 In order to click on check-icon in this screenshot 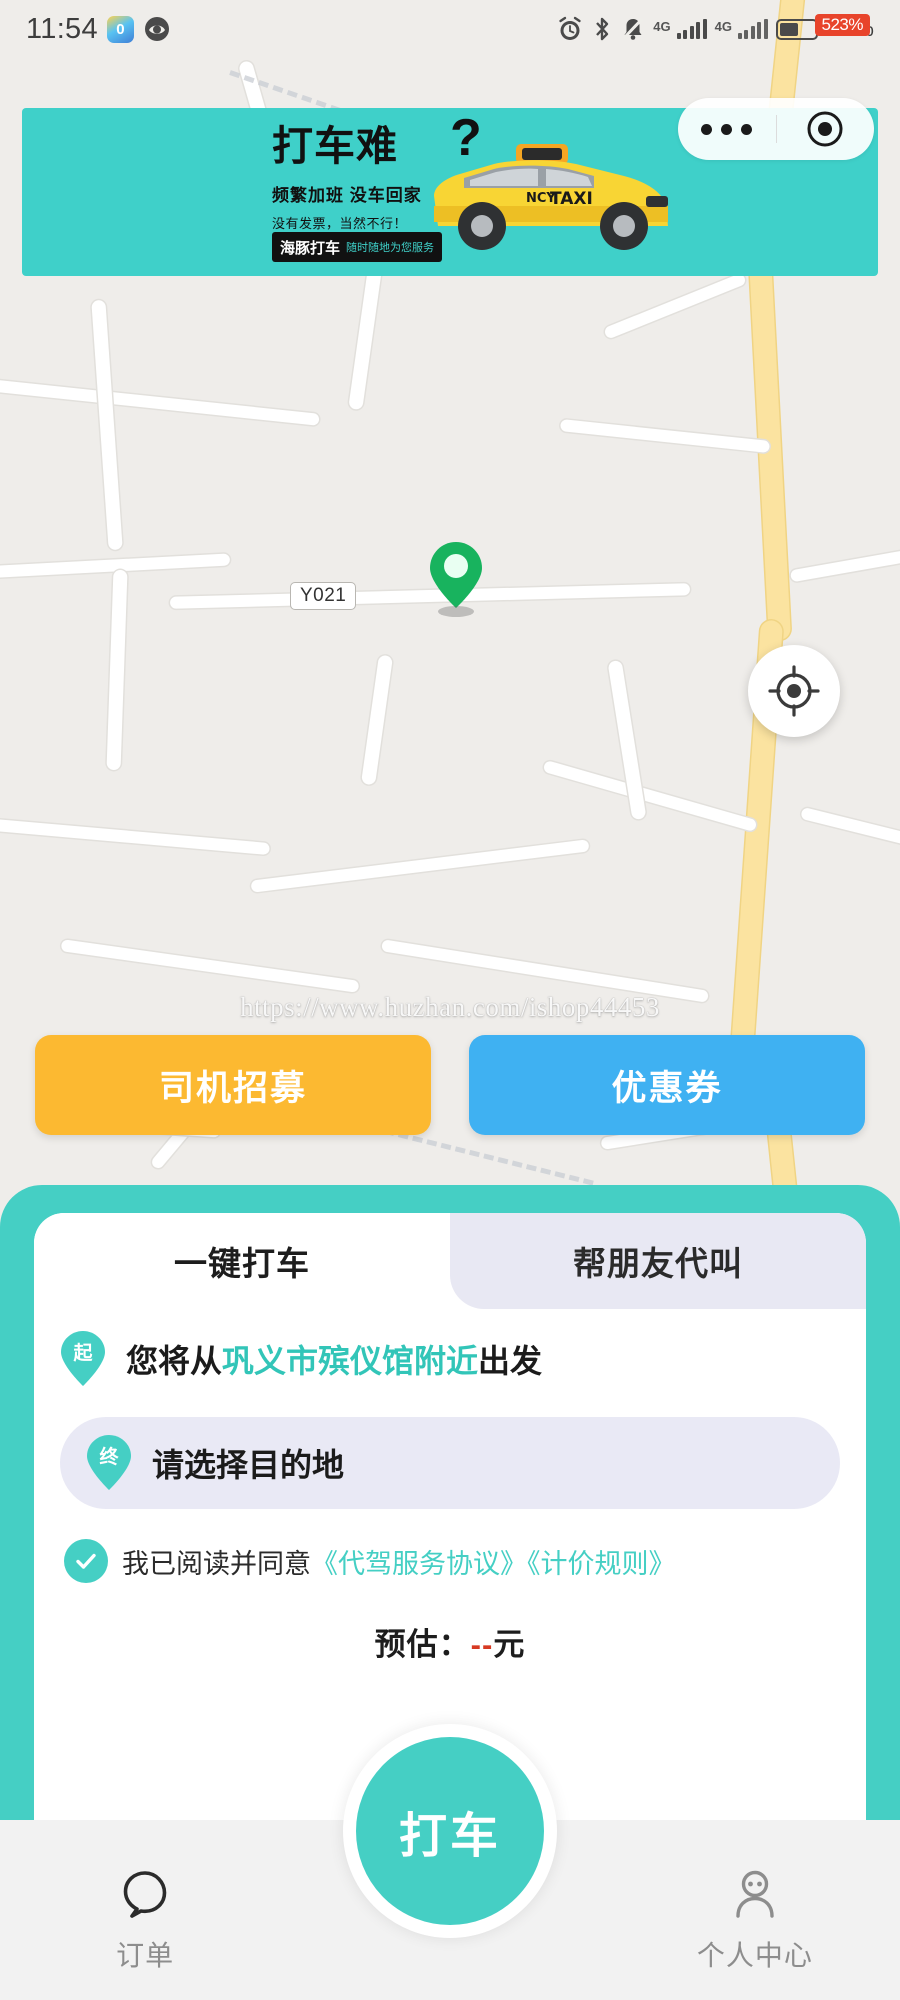, I will do `click(86, 1561)`.